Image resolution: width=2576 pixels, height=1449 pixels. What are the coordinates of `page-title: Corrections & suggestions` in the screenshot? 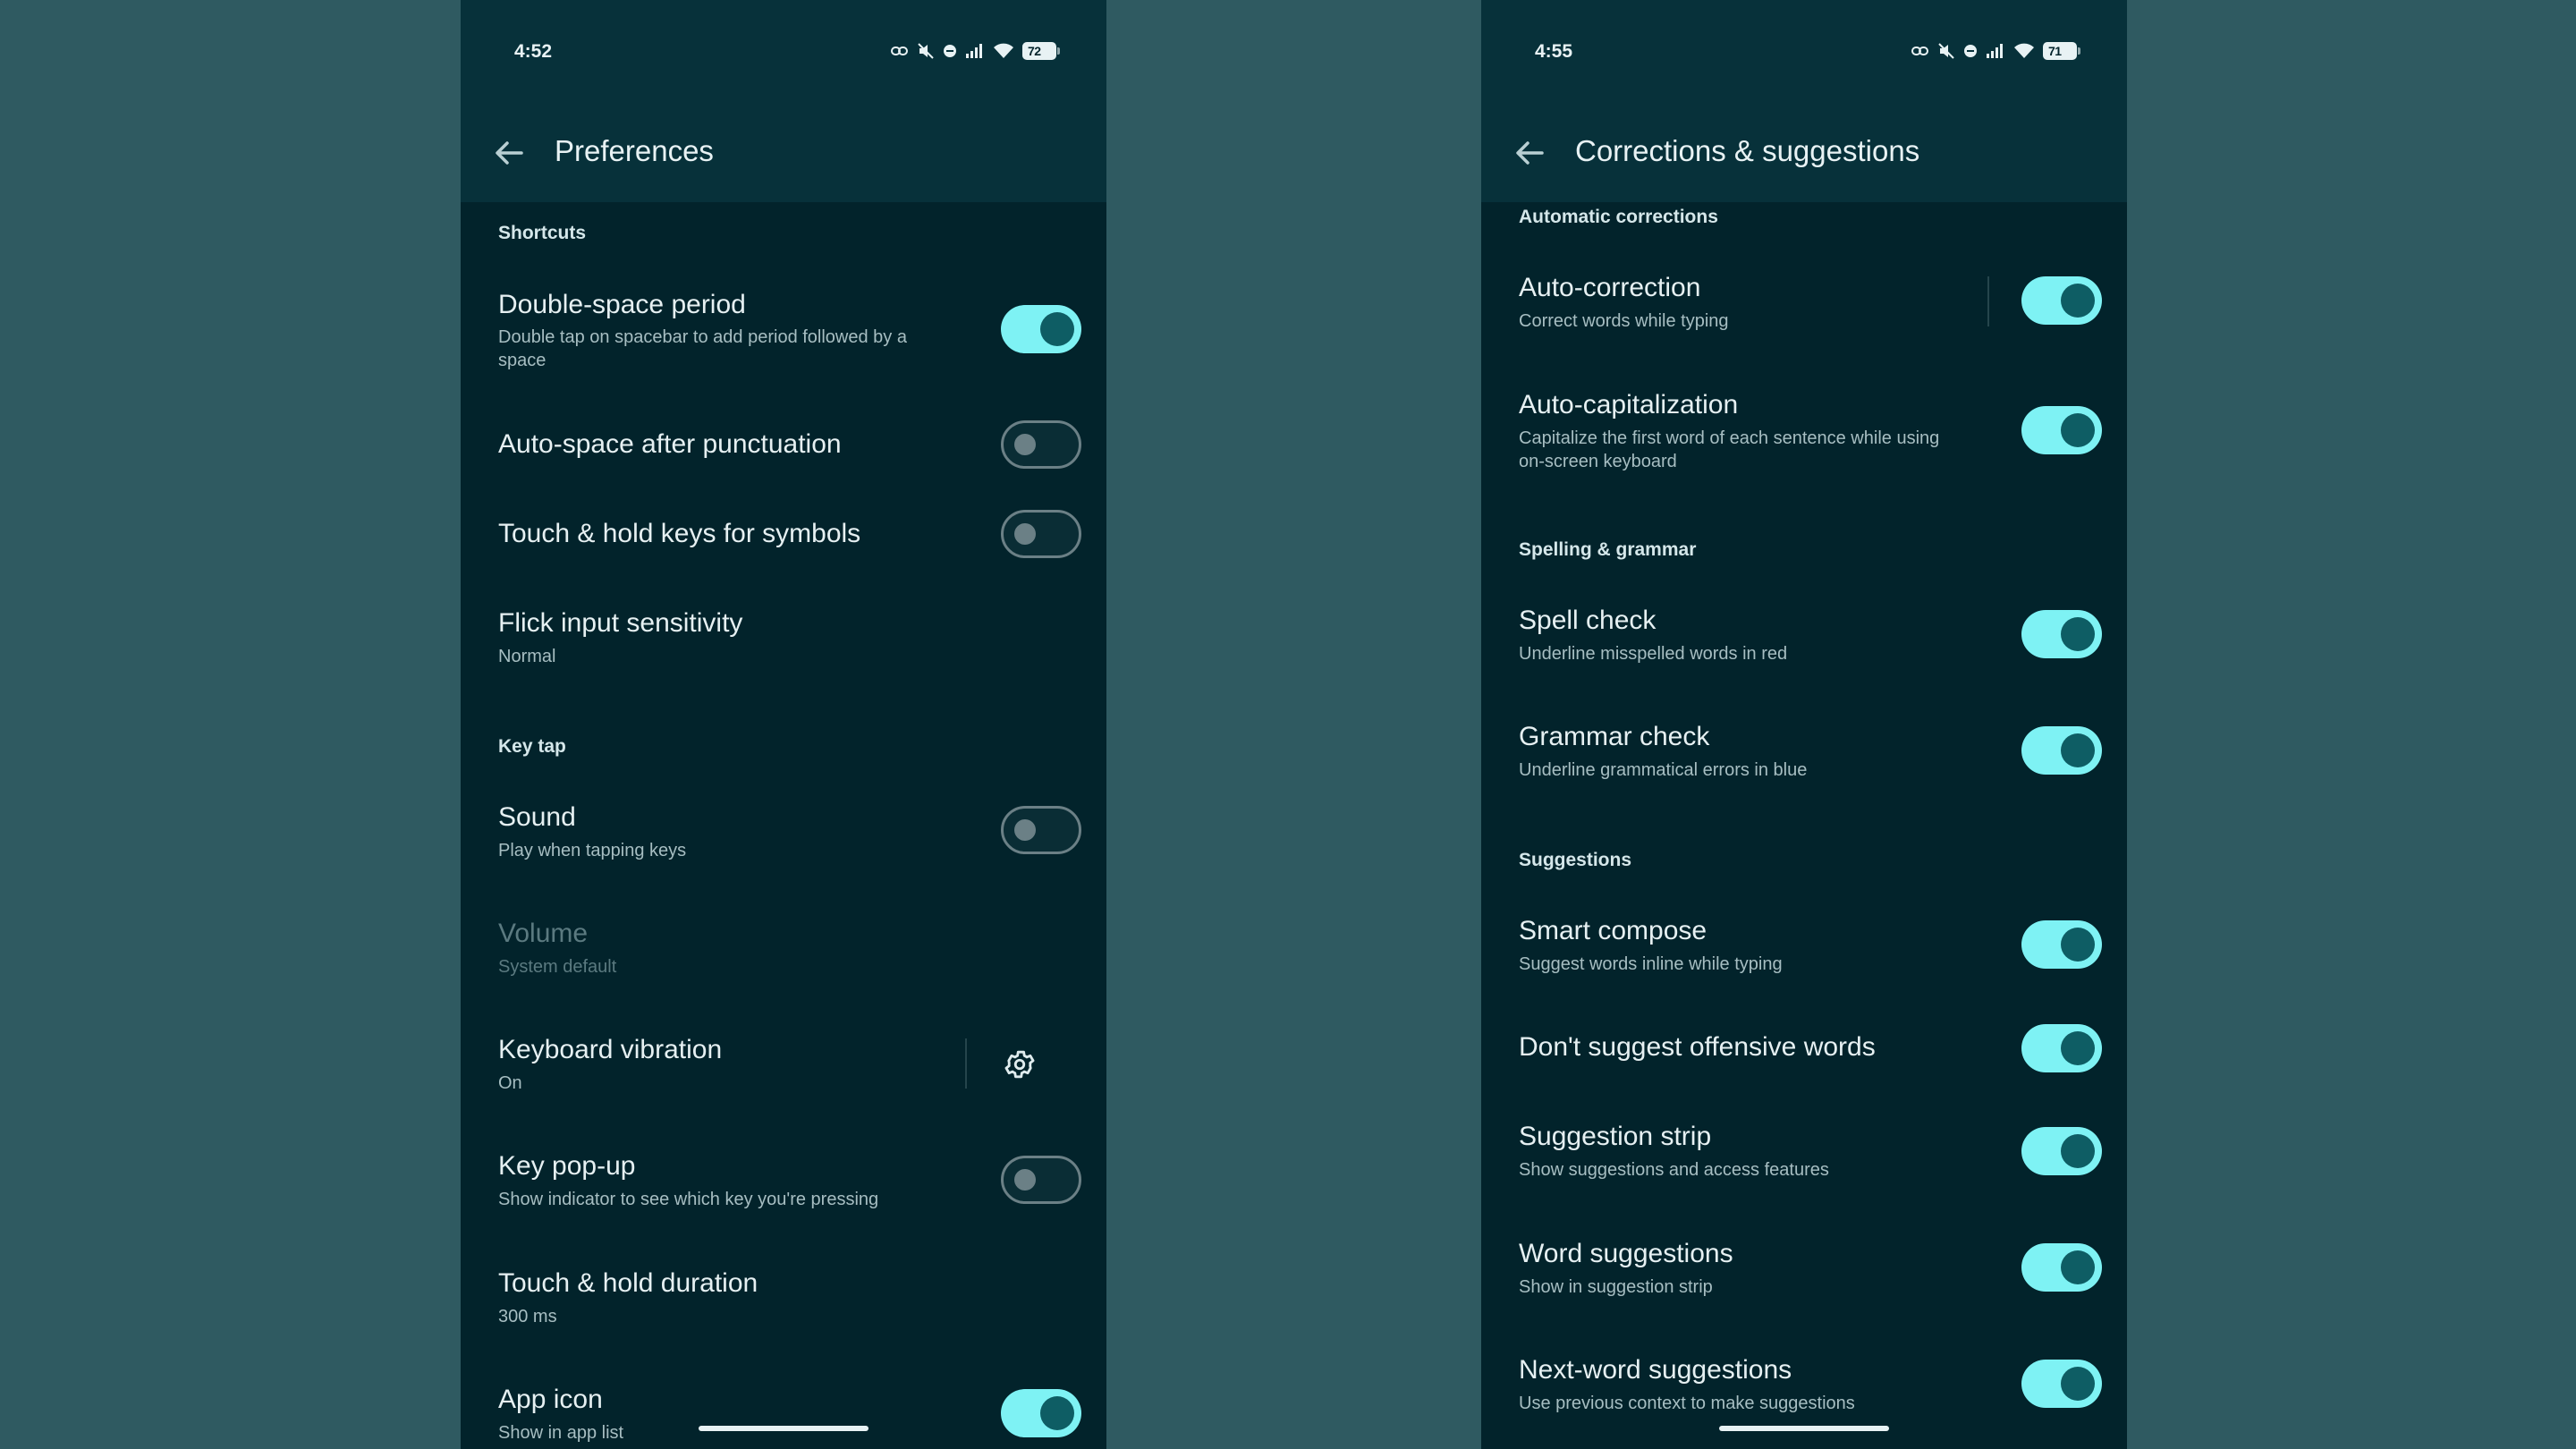 It's located at (1747, 150).